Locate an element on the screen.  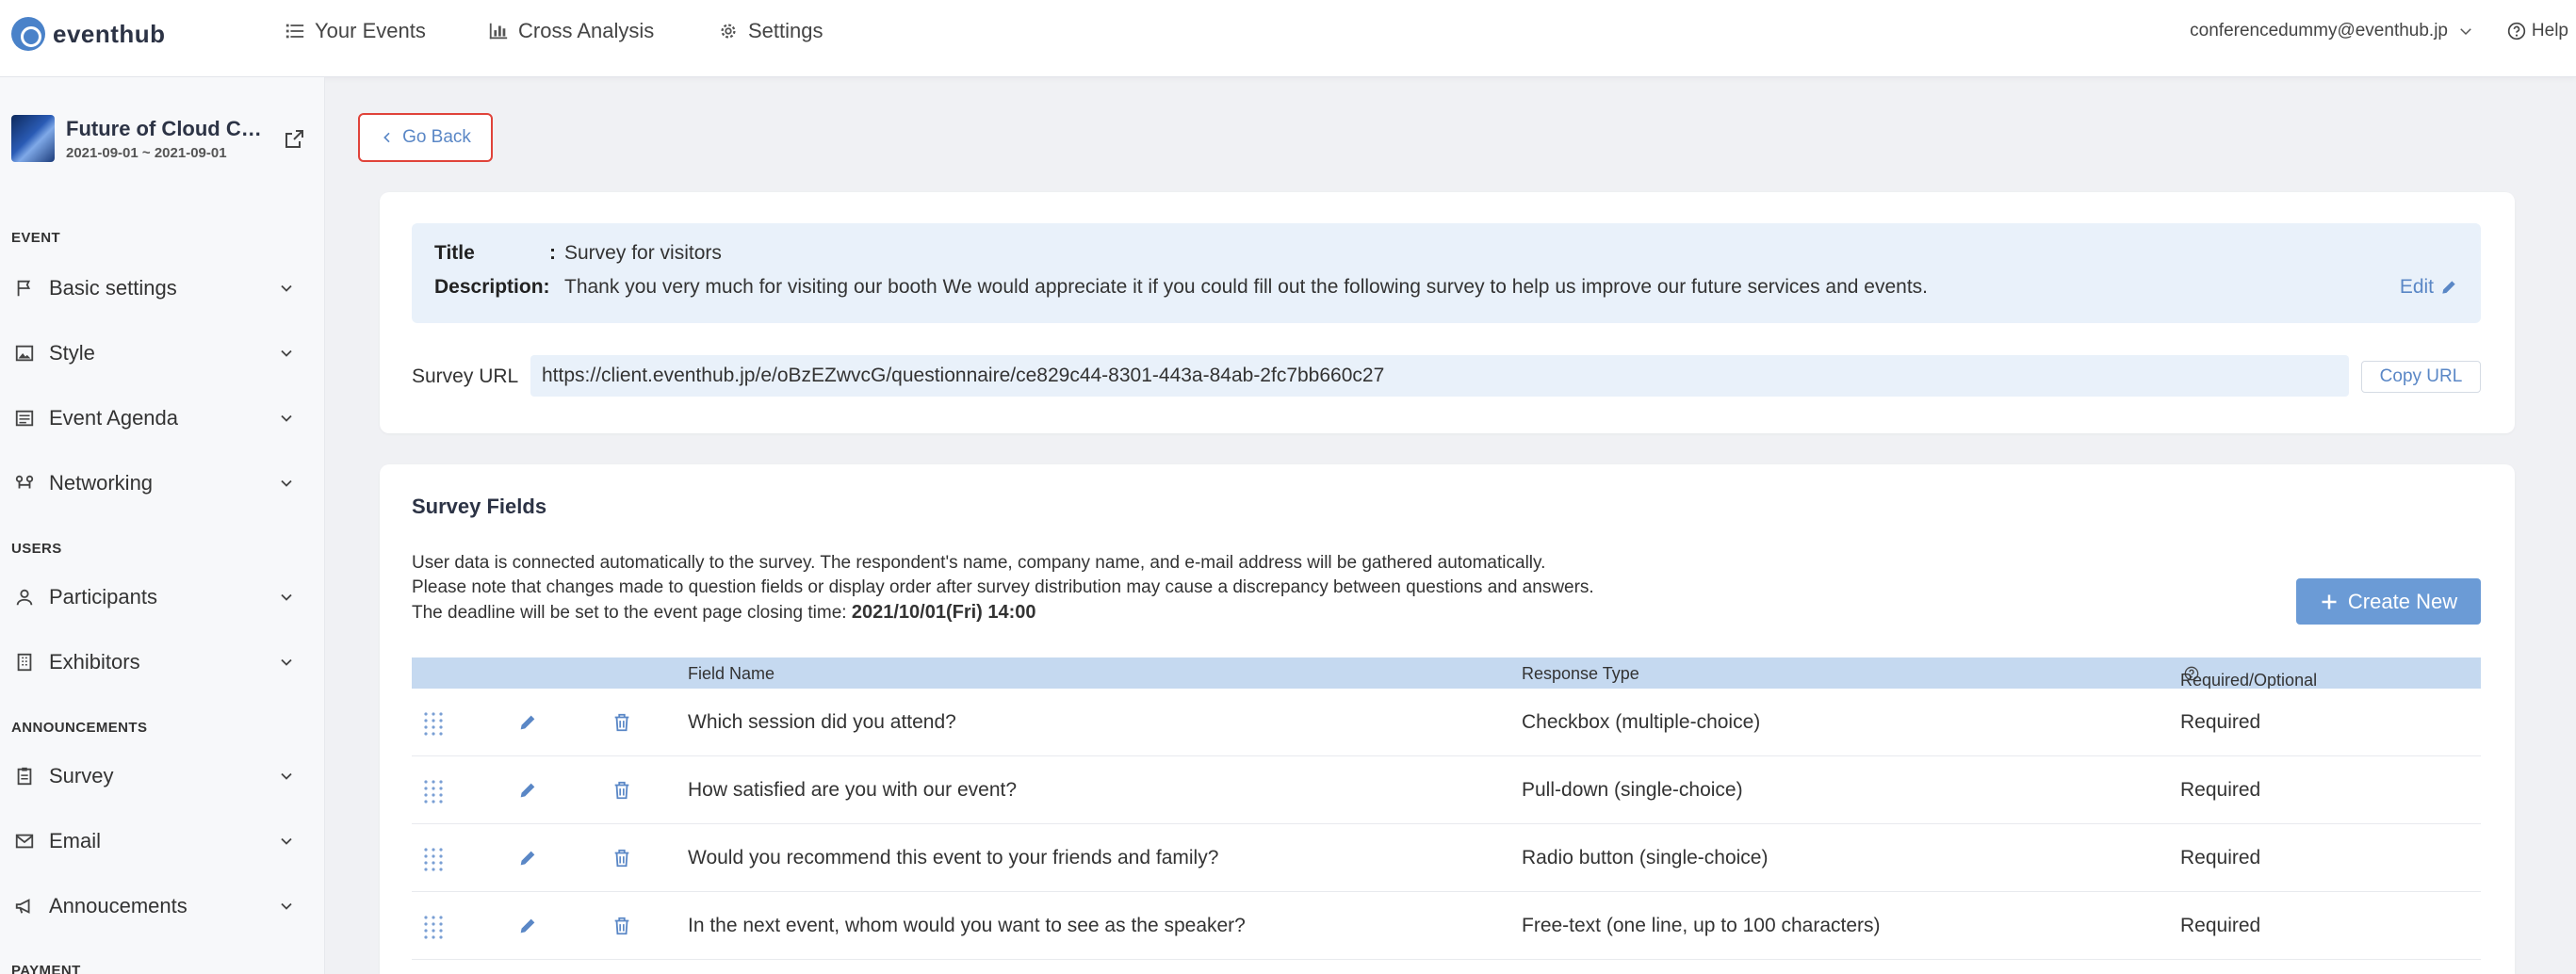
event-thumbnail is located at coordinates (33, 138).